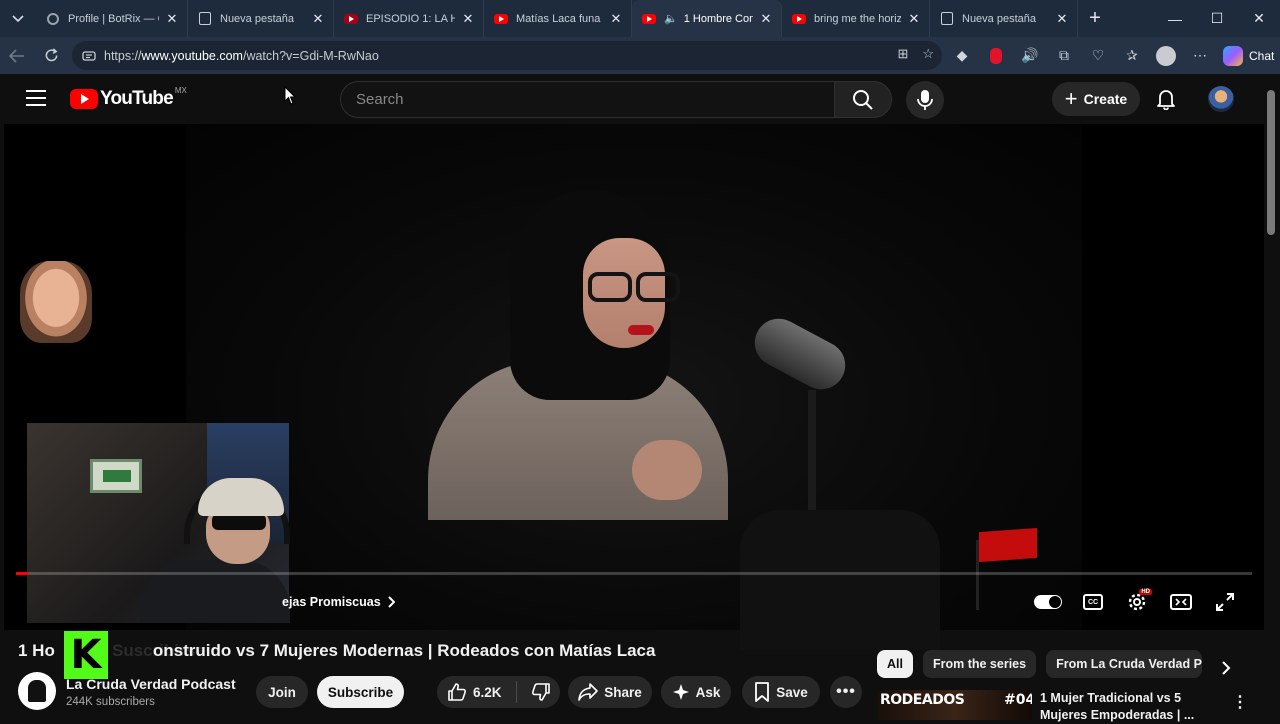 Image resolution: width=1280 pixels, height=724 pixels. I want to click on browser-tab: Profile | BotRix — C ✕, so click(112, 18).